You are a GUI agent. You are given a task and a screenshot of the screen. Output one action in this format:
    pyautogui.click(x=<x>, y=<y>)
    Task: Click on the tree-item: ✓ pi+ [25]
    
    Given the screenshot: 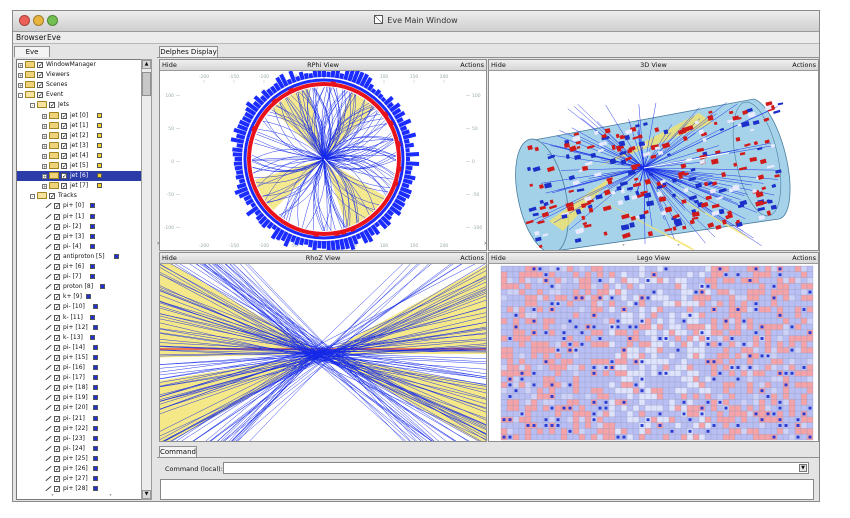 What is the action you would take?
    pyautogui.click(x=79, y=459)
    